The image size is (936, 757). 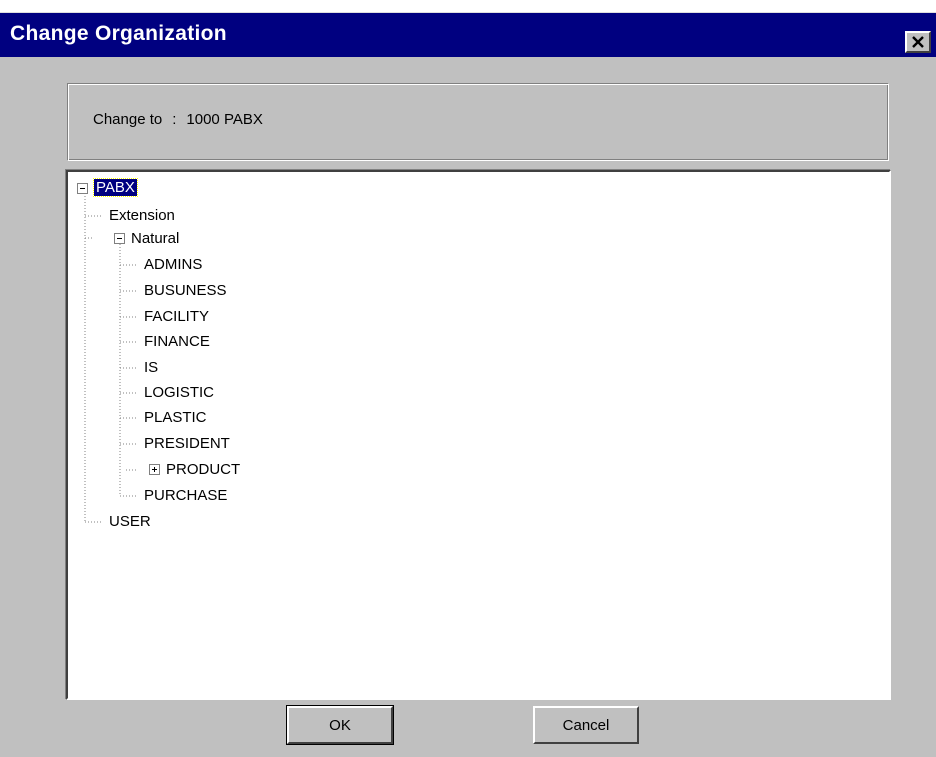 What do you see at coordinates (179, 393) in the screenshot?
I see `tree-node-logistic: LOGISTIC` at bounding box center [179, 393].